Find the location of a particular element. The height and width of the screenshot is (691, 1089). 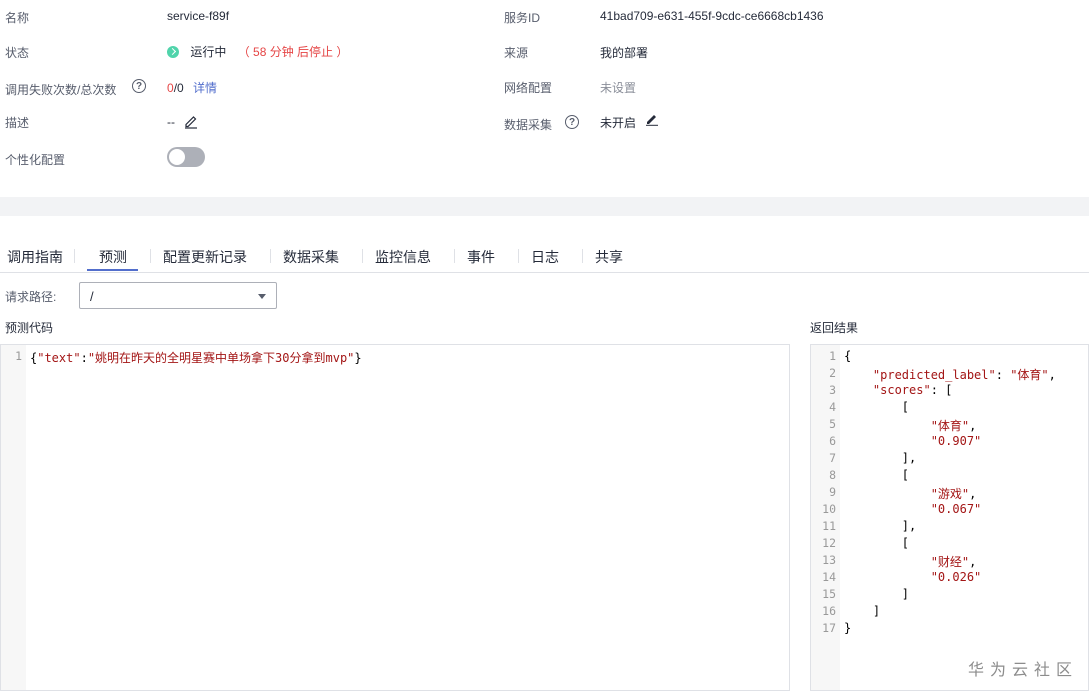

result-title: 返回结果 is located at coordinates (834, 328).